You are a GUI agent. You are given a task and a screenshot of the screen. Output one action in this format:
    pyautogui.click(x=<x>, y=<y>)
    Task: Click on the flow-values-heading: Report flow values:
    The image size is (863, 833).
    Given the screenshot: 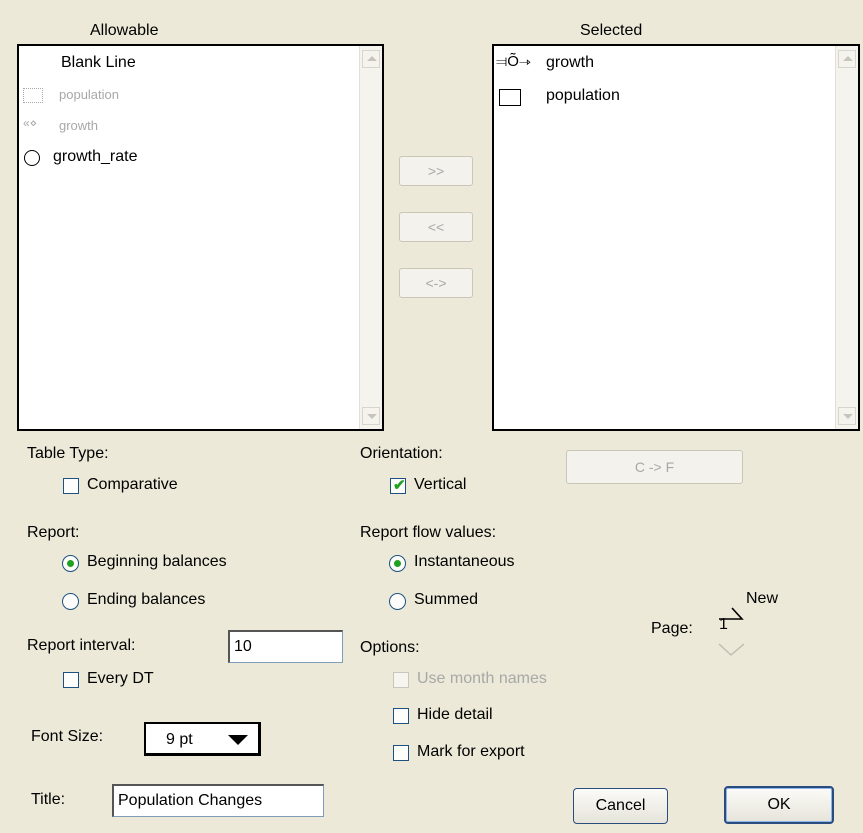 What is the action you would take?
    pyautogui.click(x=428, y=532)
    